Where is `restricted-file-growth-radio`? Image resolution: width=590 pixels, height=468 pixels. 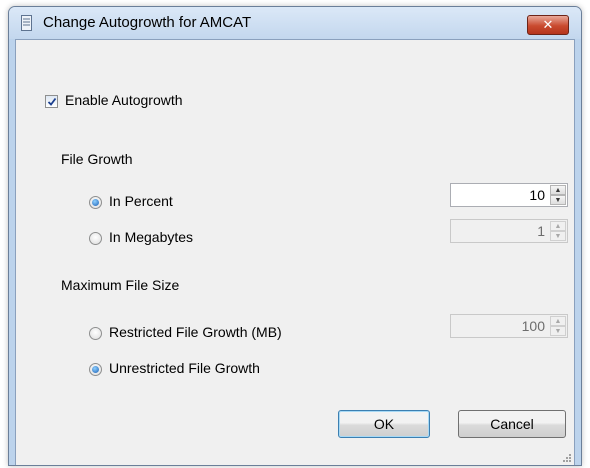
restricted-file-growth-radio is located at coordinates (95, 333).